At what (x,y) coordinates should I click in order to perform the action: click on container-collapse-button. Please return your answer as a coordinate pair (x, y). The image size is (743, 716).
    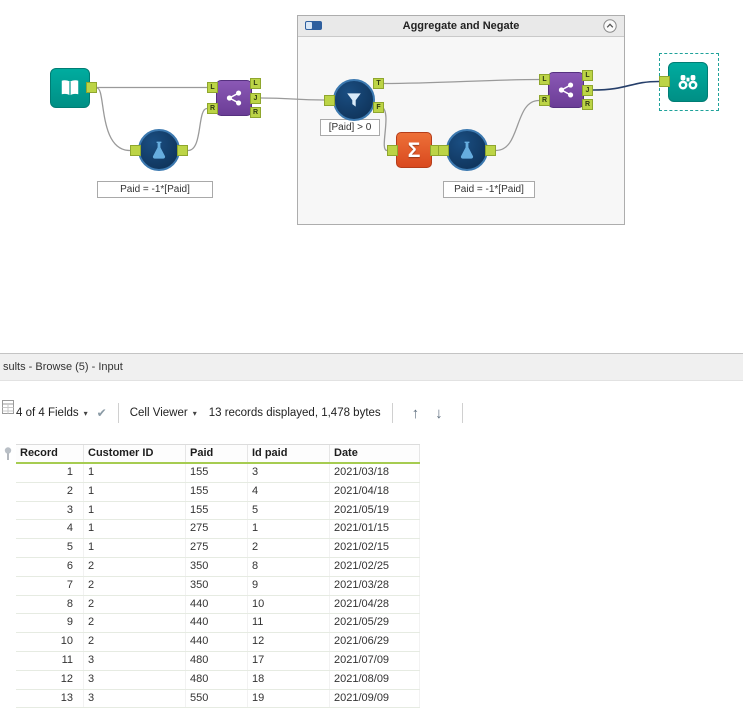
    Looking at the image, I should click on (610, 26).